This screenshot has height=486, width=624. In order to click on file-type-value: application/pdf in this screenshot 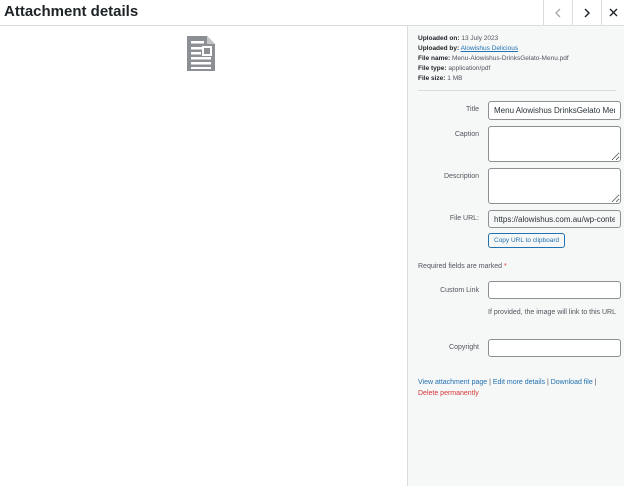, I will do `click(469, 68)`.